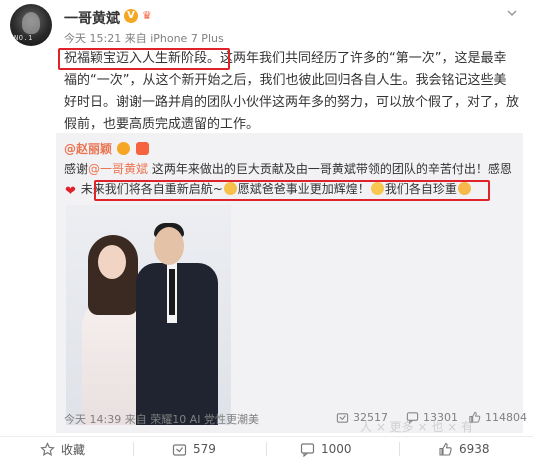 Image resolution: width=533 pixels, height=460 pixels. Describe the element at coordinates (204, 449) in the screenshot. I see `repost-button-count: 579` at that location.